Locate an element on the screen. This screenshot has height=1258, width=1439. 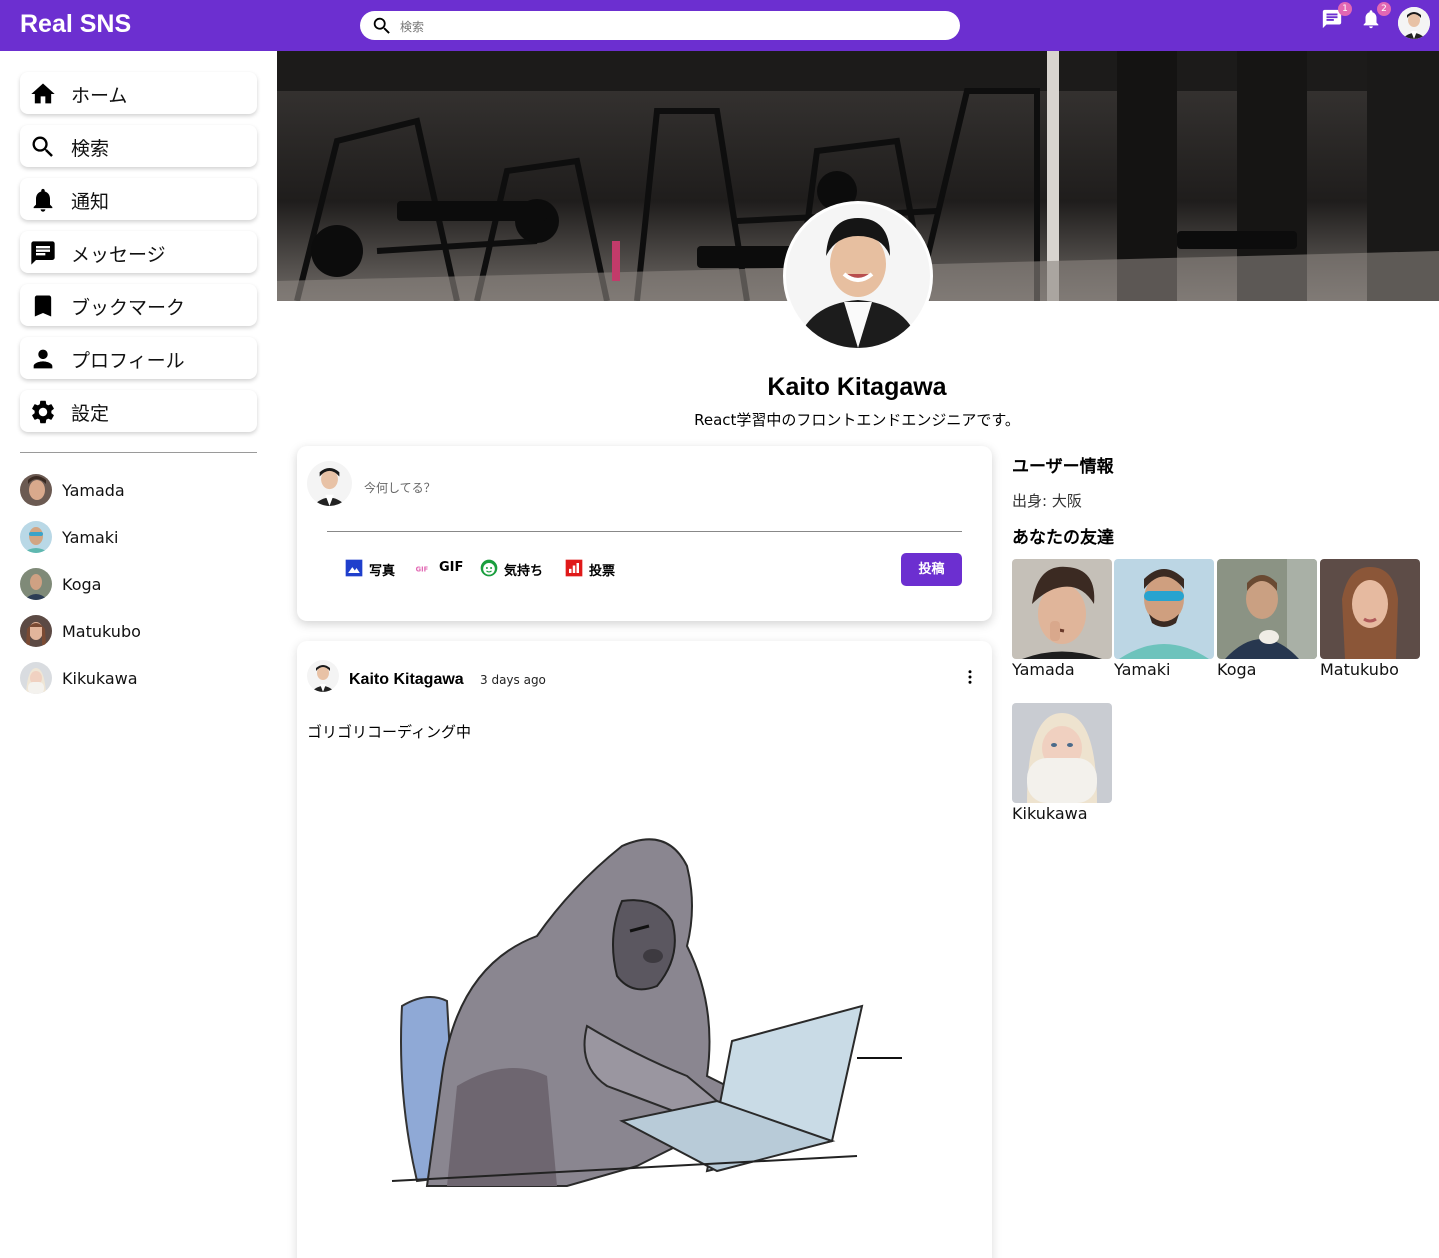
sidebar-item-home: ホーム is located at coordinates (138, 93).